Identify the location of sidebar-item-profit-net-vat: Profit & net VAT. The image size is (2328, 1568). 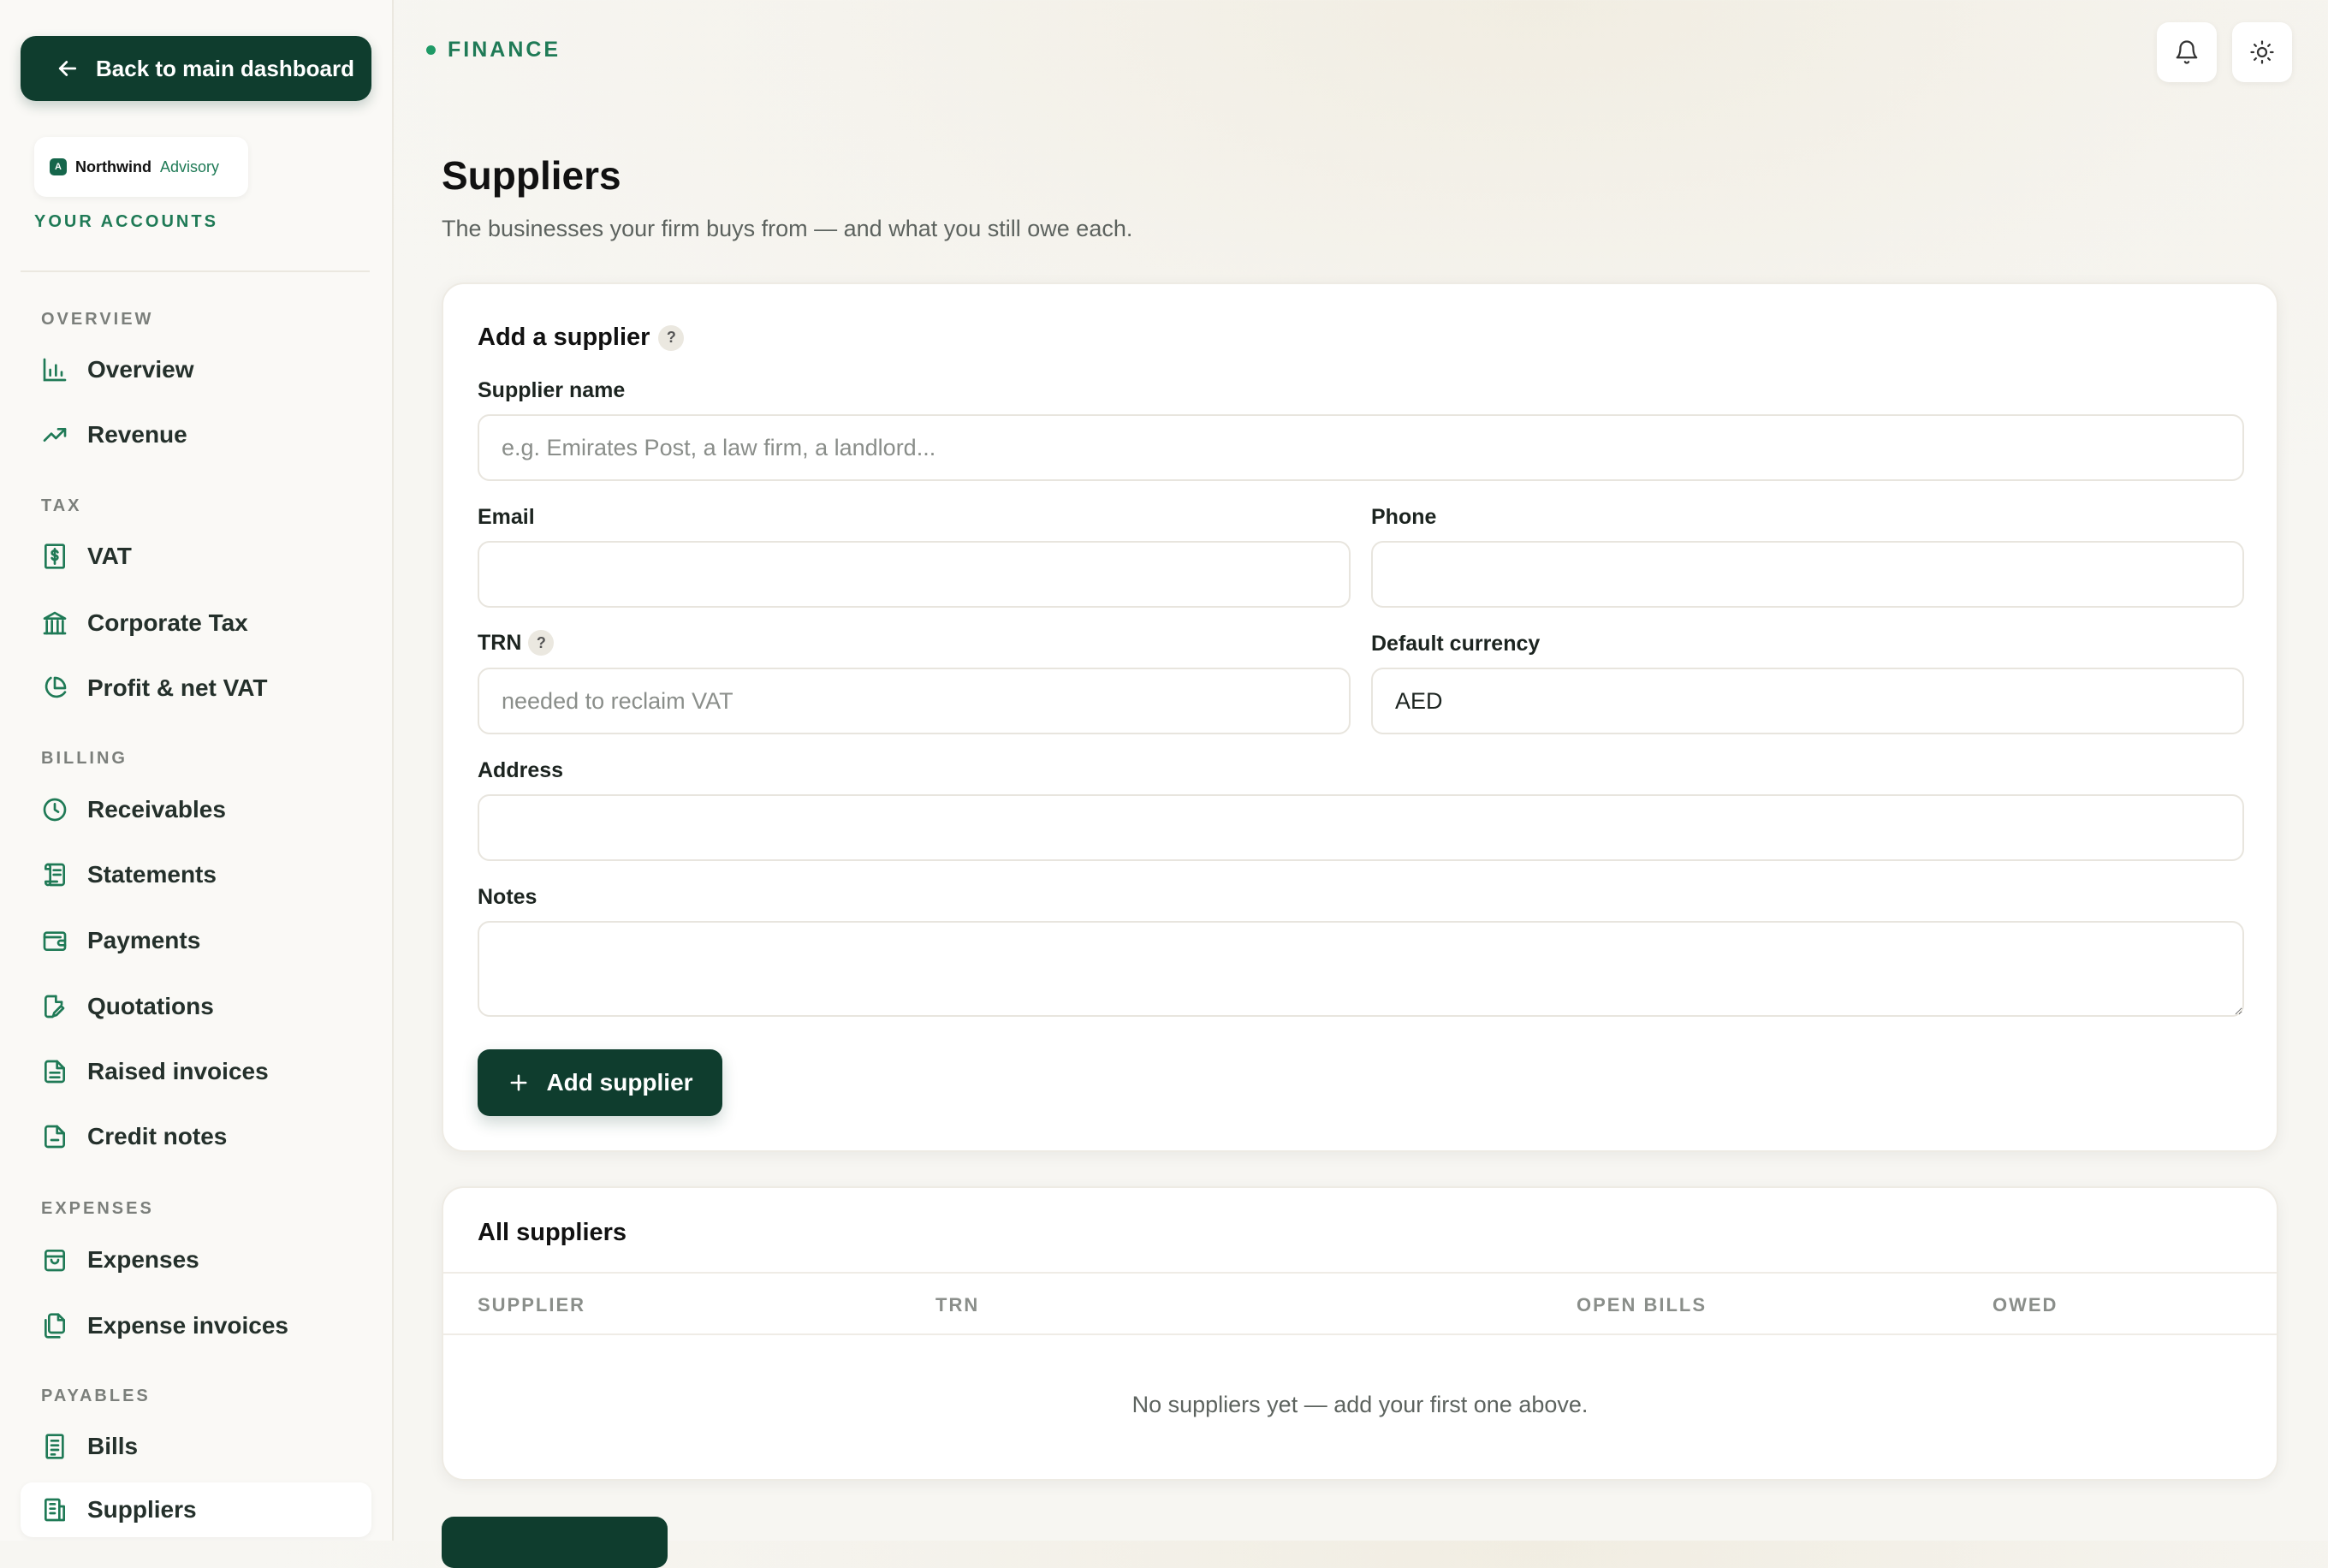
(196, 688).